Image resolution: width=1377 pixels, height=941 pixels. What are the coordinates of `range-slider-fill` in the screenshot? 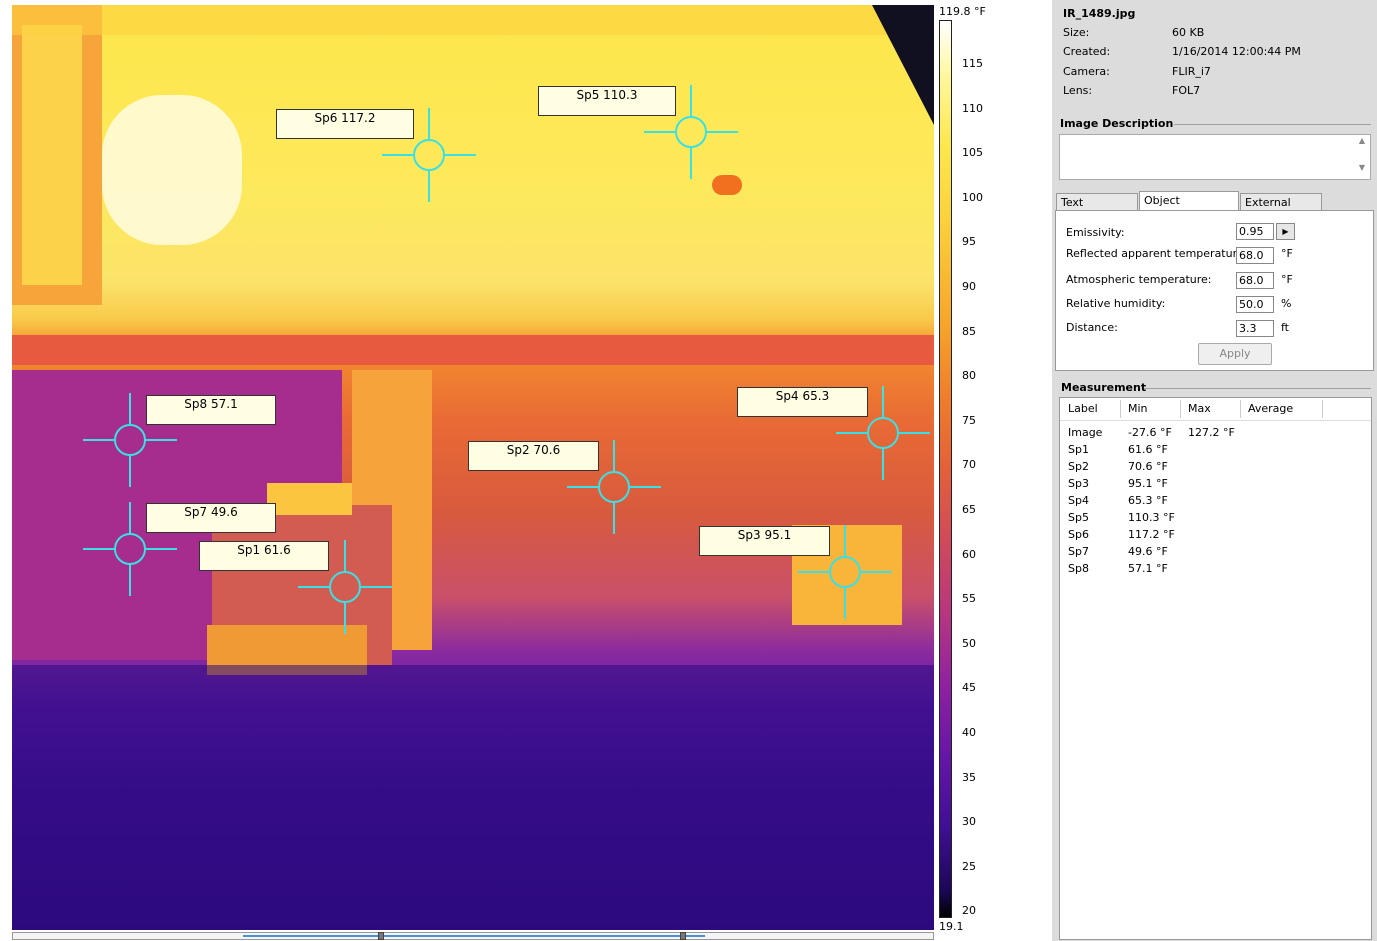 It's located at (474, 936).